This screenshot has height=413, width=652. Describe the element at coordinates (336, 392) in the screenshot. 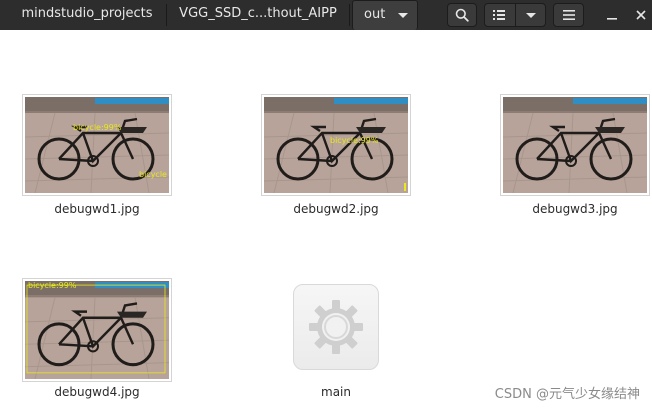

I see `file-name: main` at that location.